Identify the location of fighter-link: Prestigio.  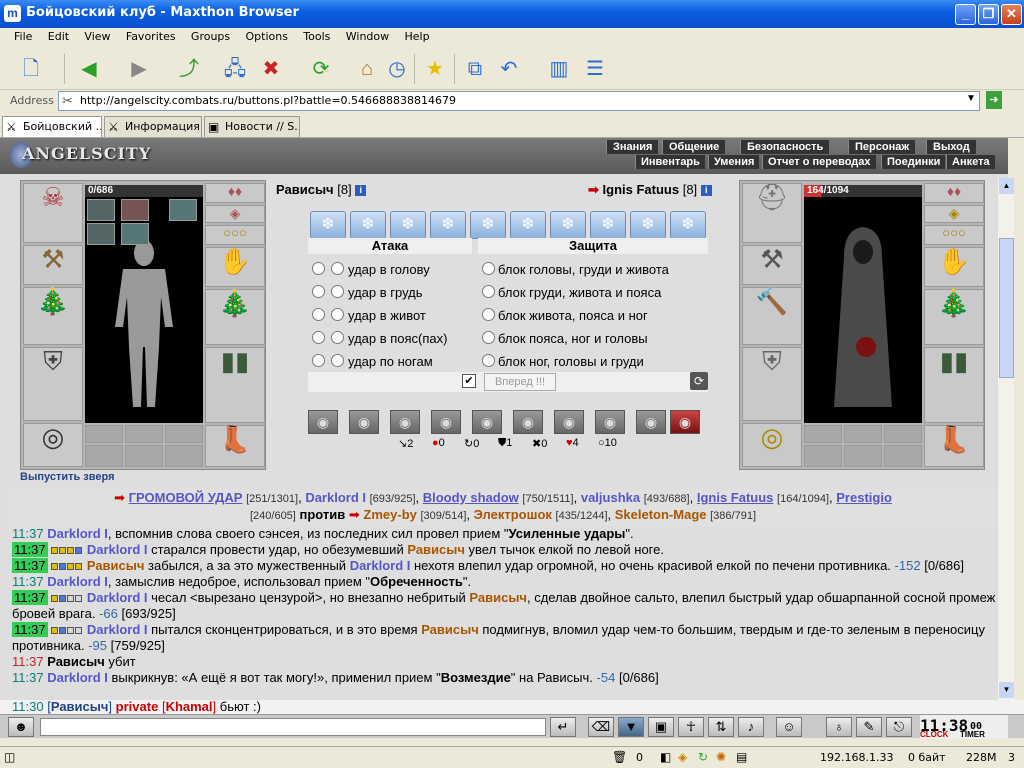
(864, 497).